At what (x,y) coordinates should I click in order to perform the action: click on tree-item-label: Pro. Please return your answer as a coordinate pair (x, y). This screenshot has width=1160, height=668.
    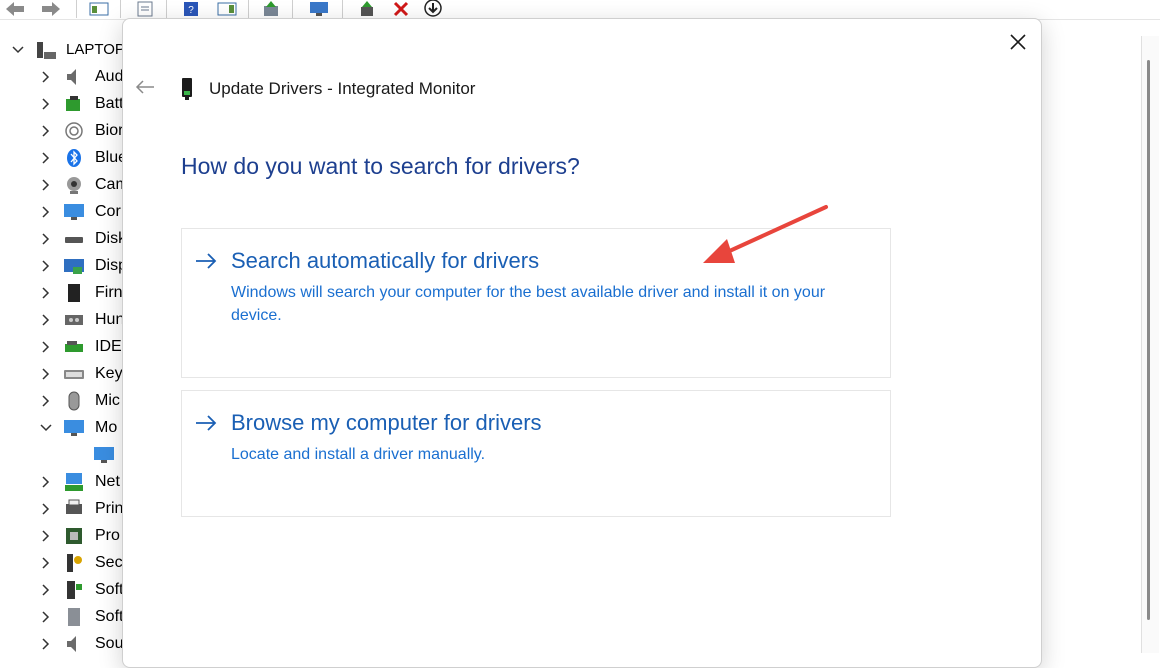
    Looking at the image, I should click on (107, 535).